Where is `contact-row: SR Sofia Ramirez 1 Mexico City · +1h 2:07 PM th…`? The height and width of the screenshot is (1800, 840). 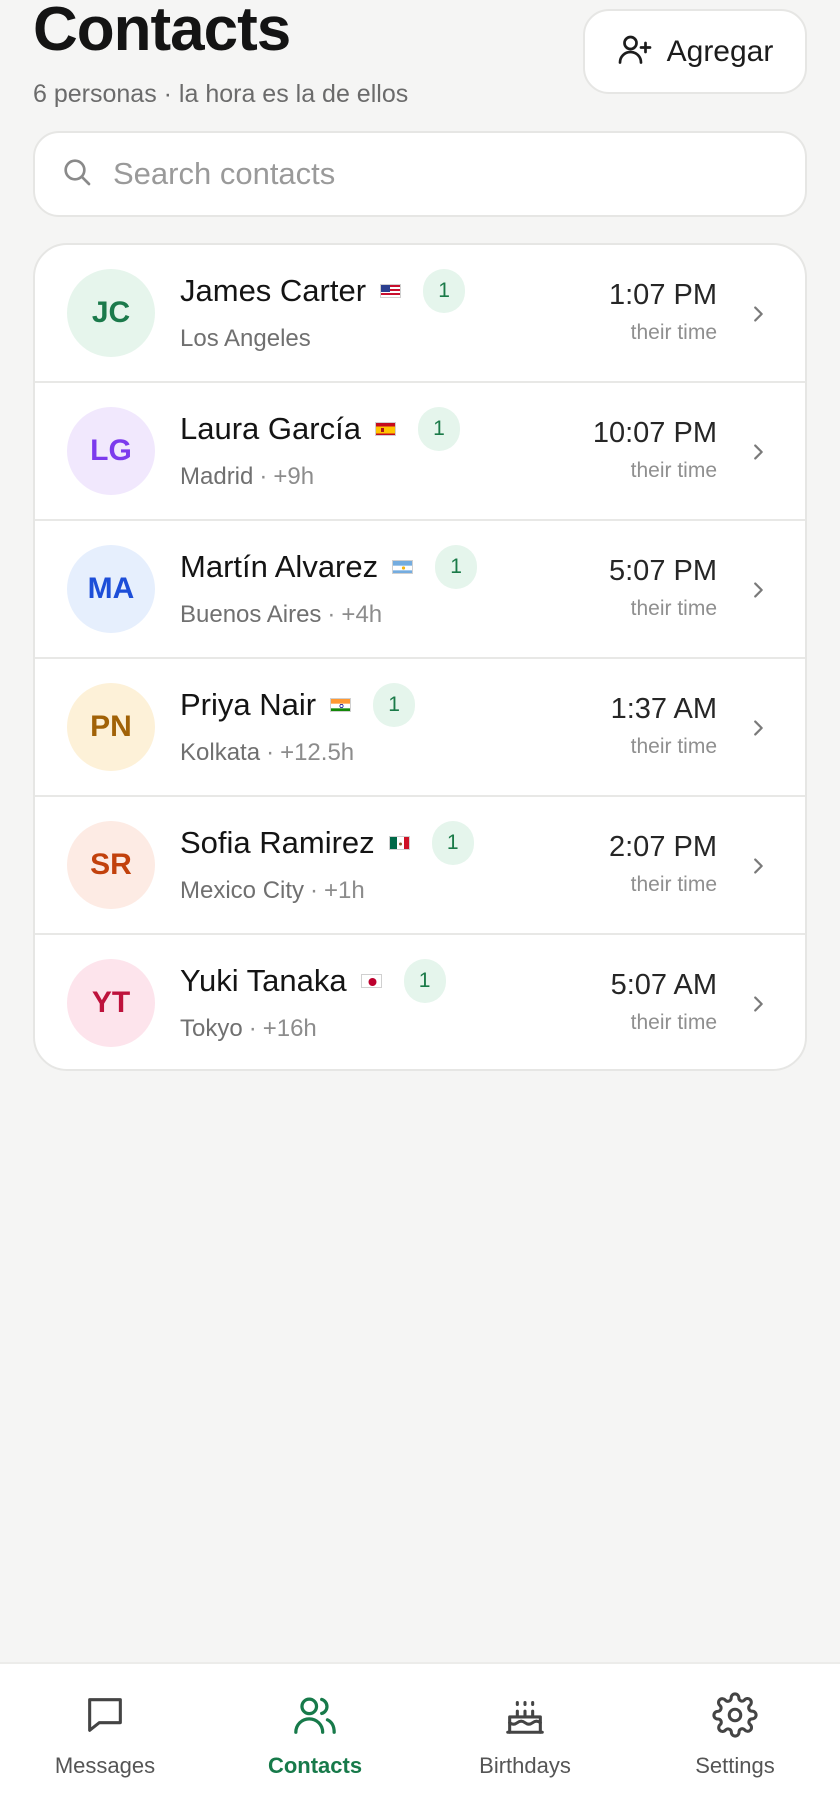 contact-row: SR Sofia Ramirez 1 Mexico City · +1h 2:07 PM th… is located at coordinates (420, 866).